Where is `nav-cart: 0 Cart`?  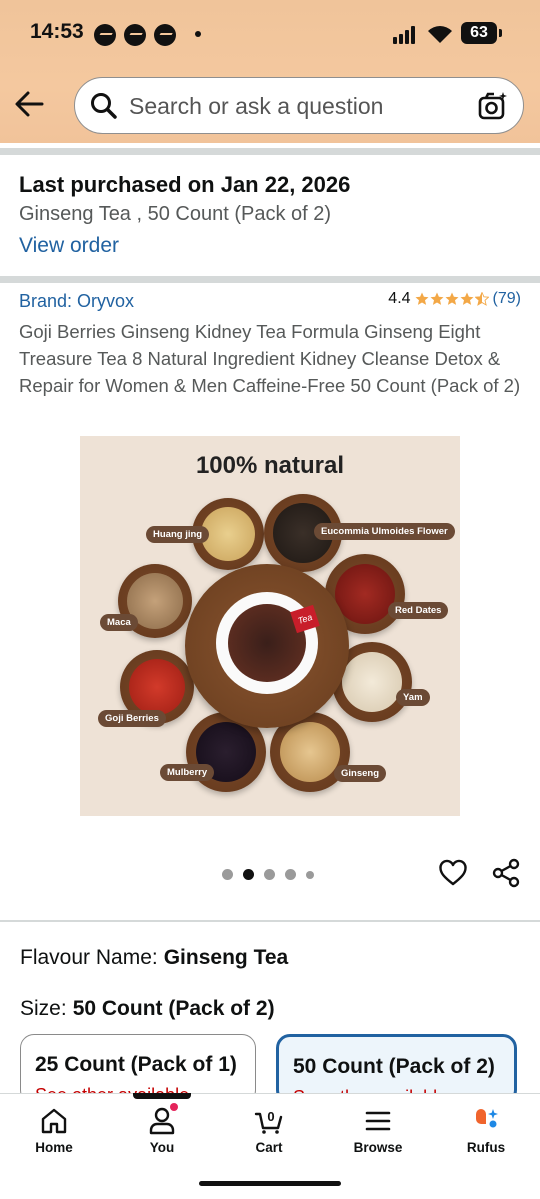 nav-cart: 0 Cart is located at coordinates (269, 1130).